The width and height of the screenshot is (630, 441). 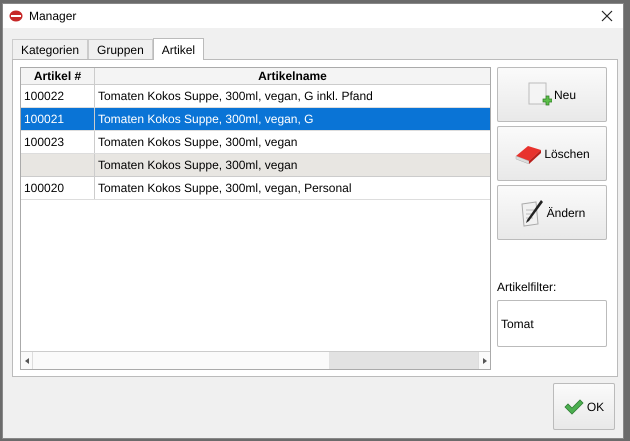 What do you see at coordinates (574, 406) in the screenshot?
I see `checkmark-icon` at bounding box center [574, 406].